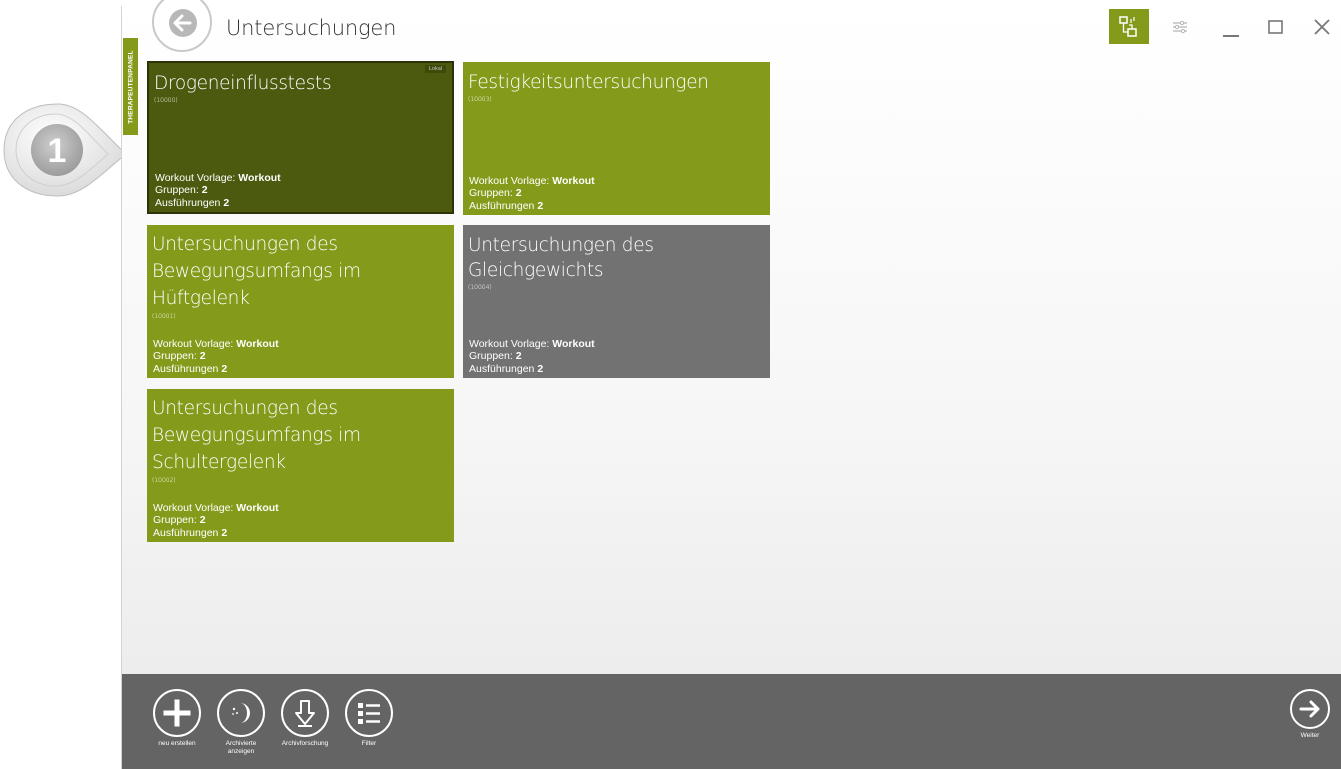  I want to click on back-button, so click(182, 26).